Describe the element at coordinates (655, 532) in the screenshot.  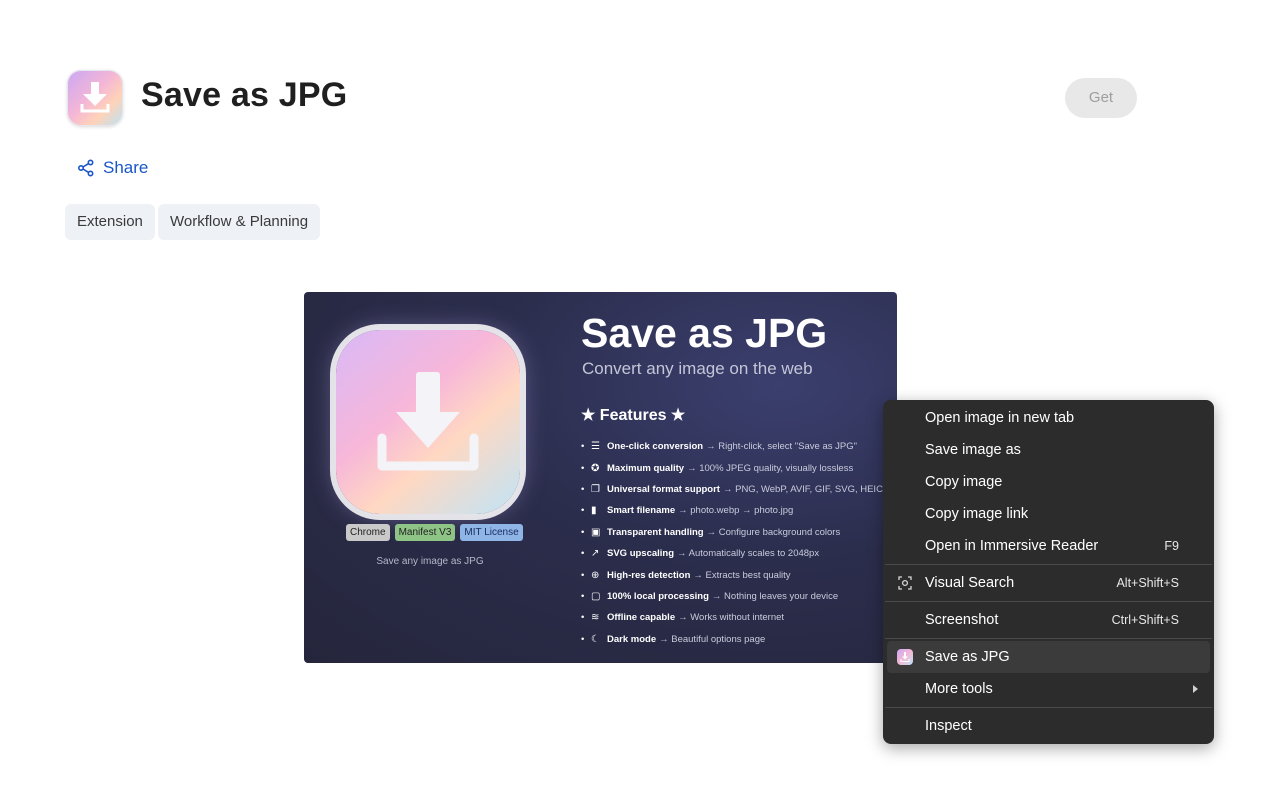
I see `feature-name: Transparent handling` at that location.